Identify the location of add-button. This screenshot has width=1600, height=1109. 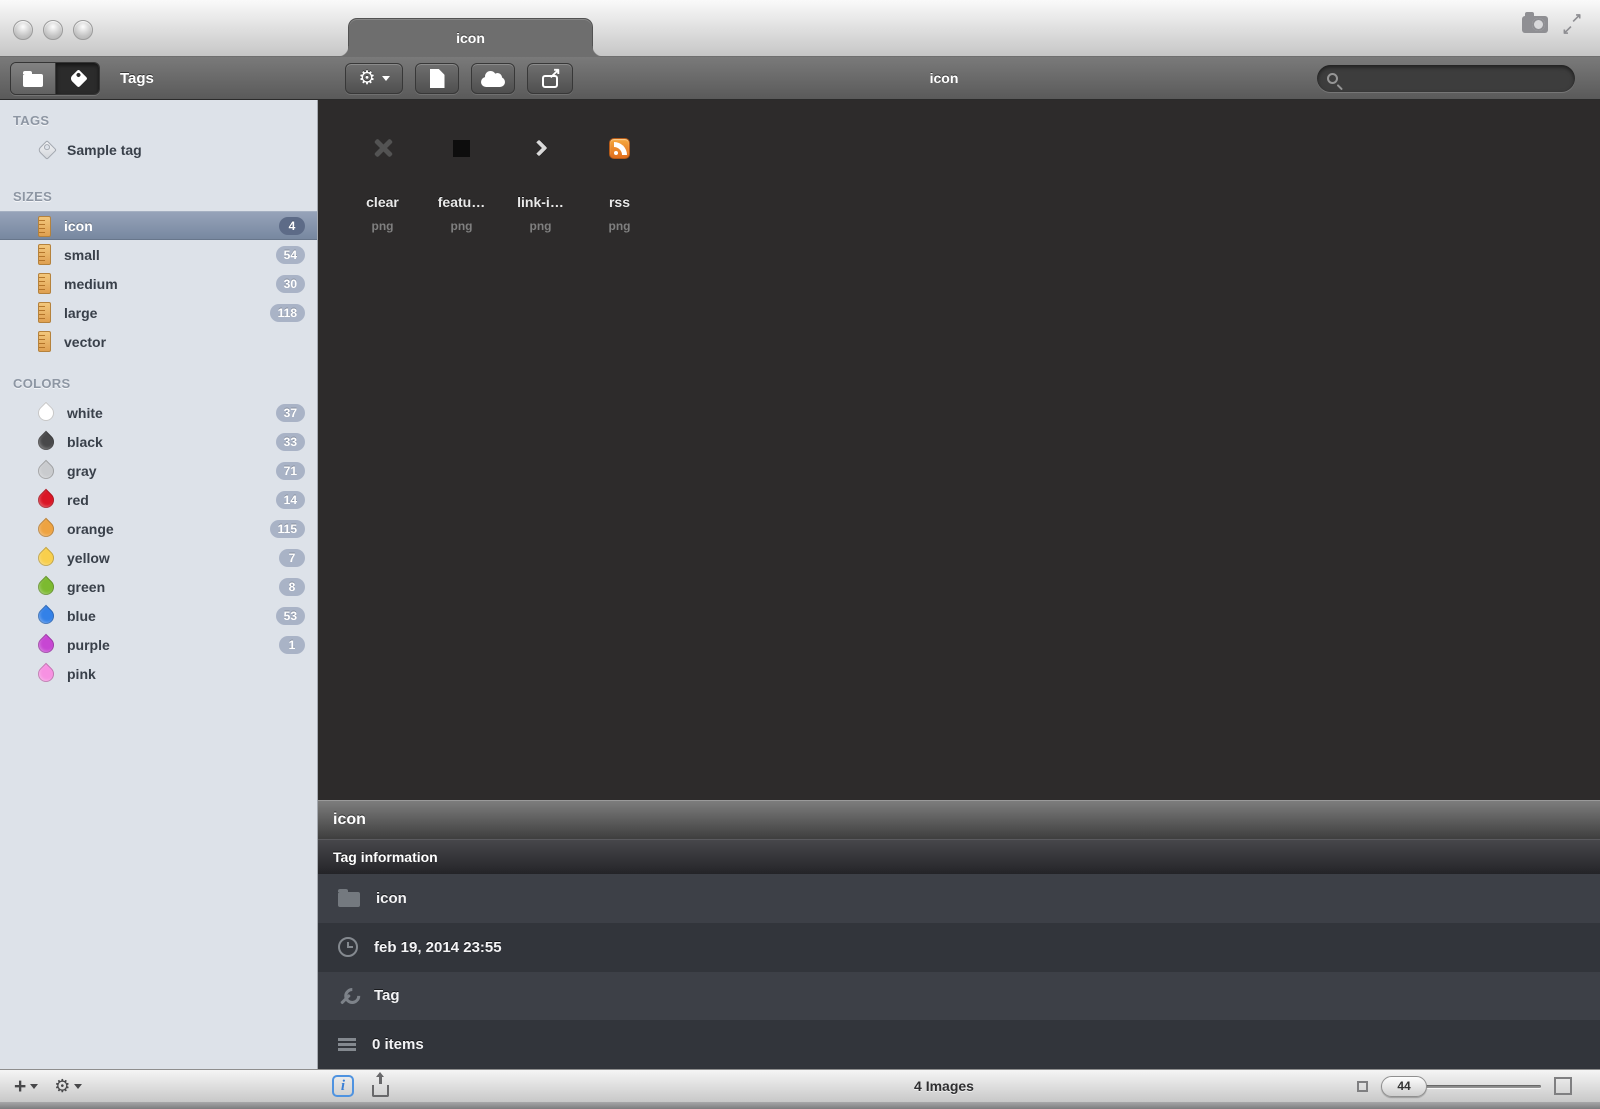
(26, 1086).